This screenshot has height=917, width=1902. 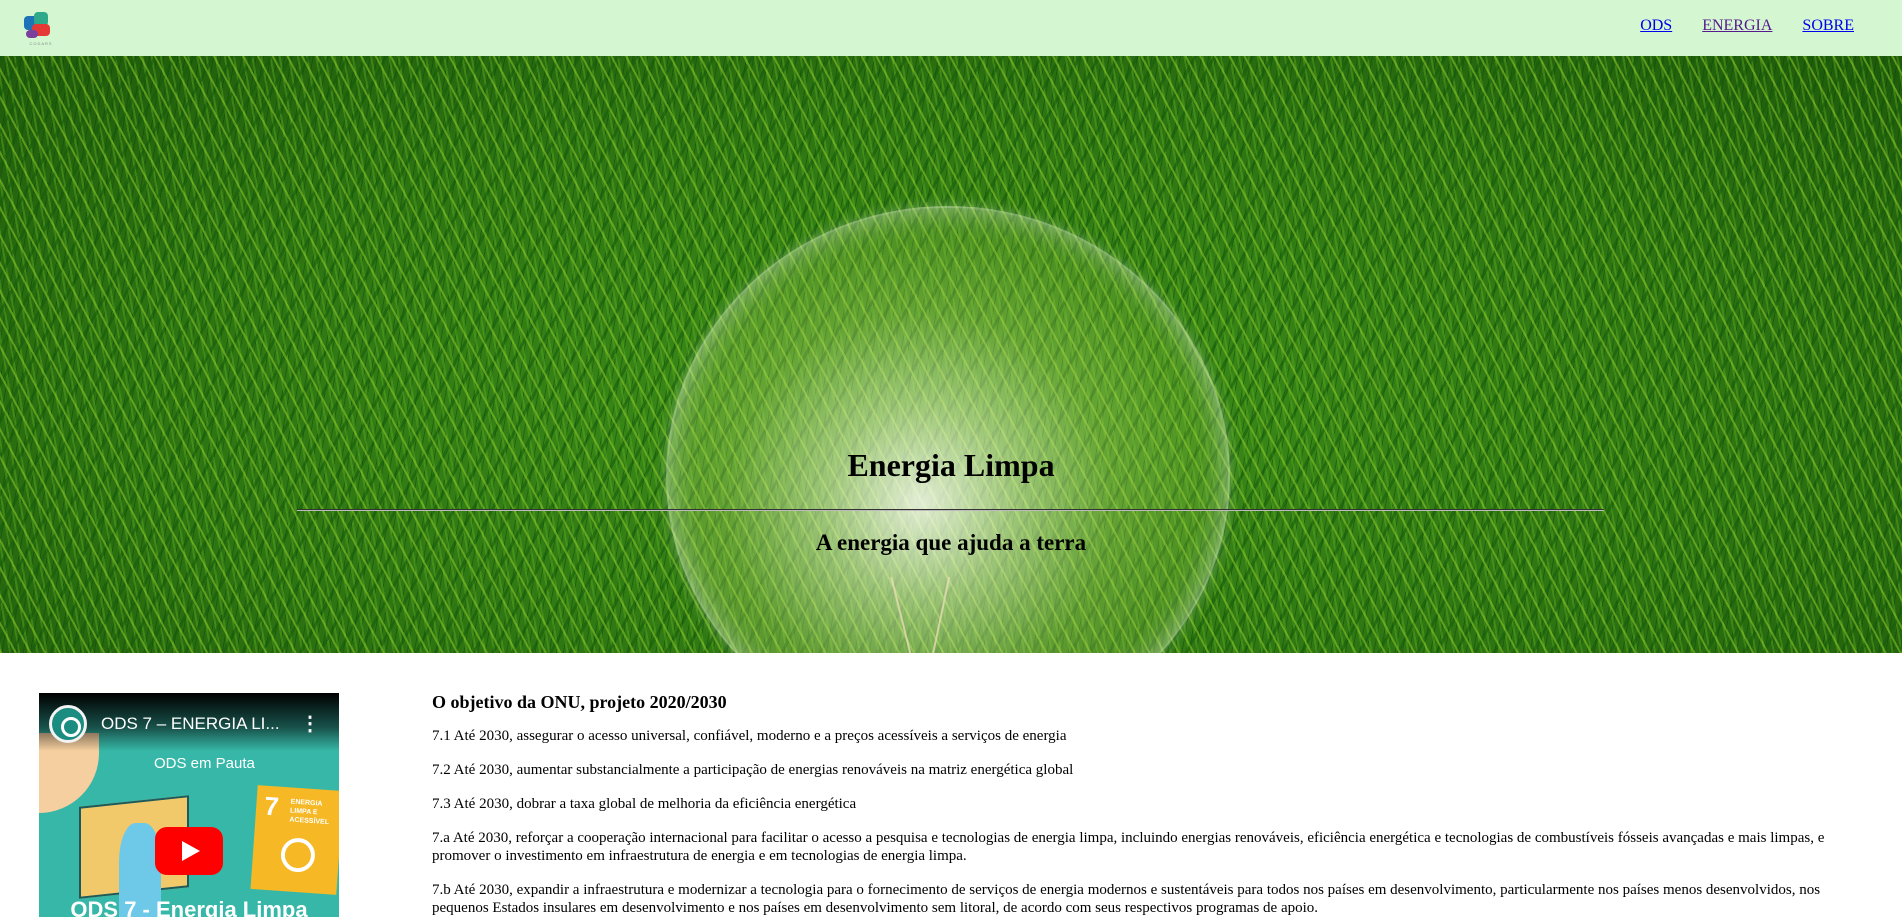 I want to click on hero-subtitle: A energia que ajuda a terra, so click(x=951, y=542).